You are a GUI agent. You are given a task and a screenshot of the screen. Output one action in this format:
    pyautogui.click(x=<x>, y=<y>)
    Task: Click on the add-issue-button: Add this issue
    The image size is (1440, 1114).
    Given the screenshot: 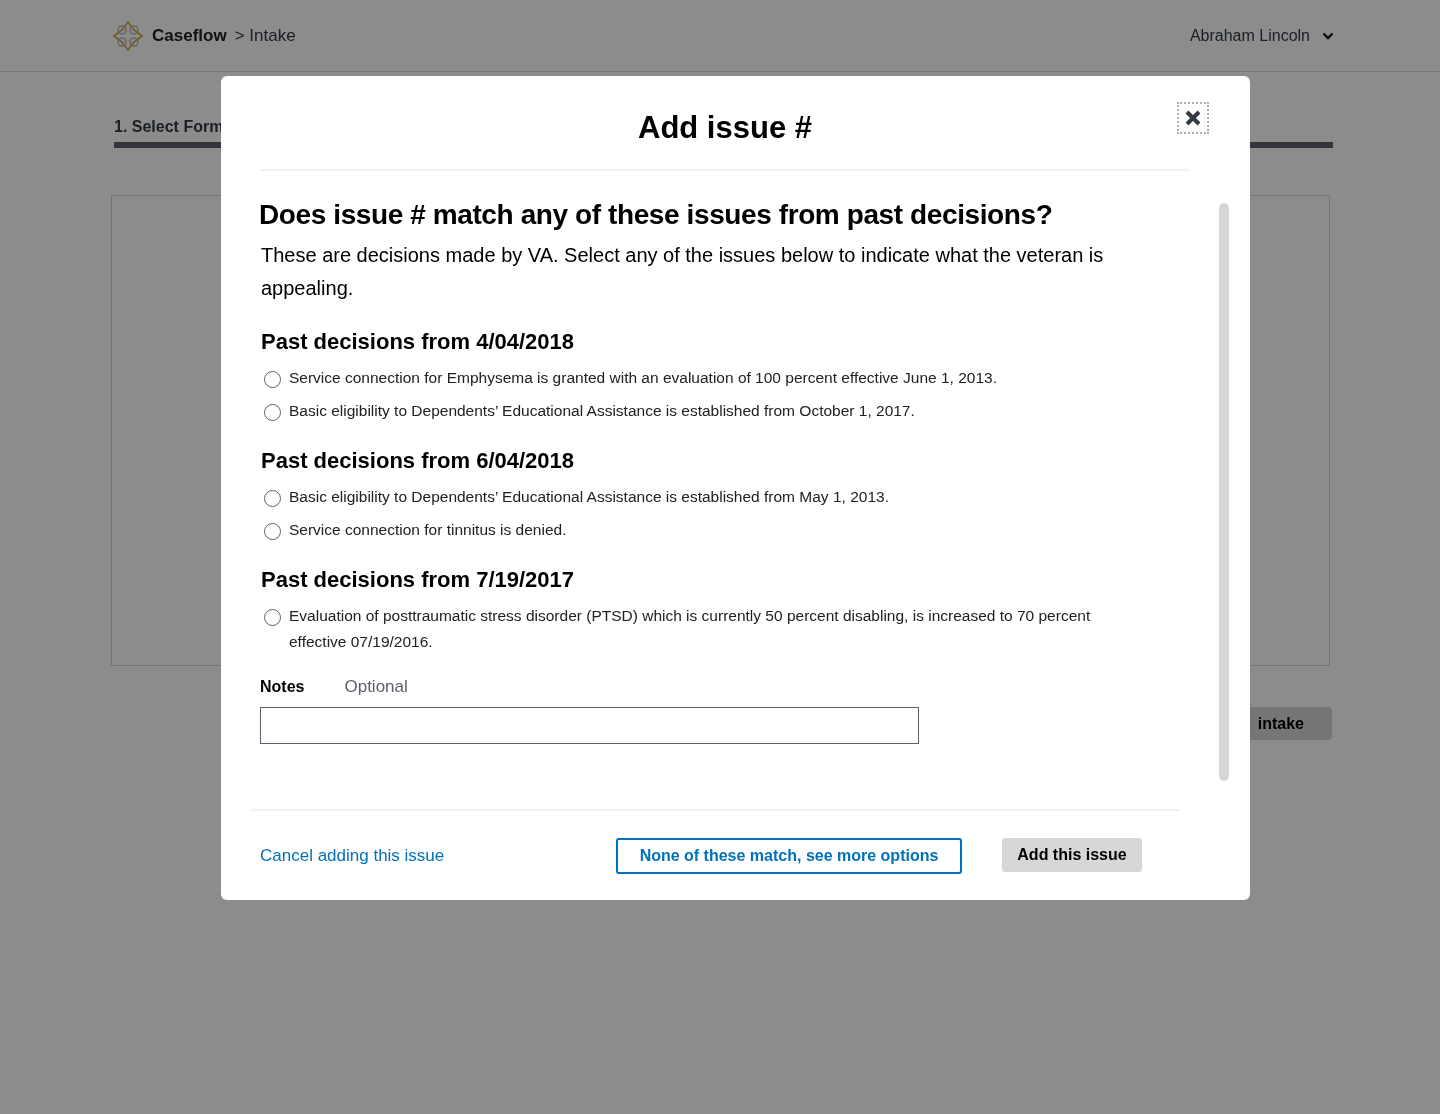 What is the action you would take?
    pyautogui.click(x=1072, y=855)
    